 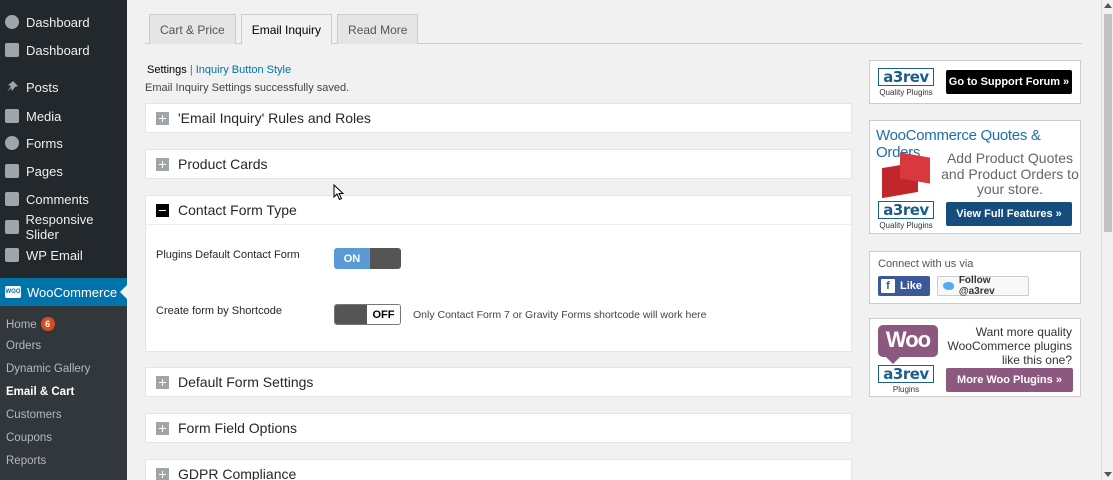 I want to click on submenu-item-home: Home 6, so click(x=30, y=324).